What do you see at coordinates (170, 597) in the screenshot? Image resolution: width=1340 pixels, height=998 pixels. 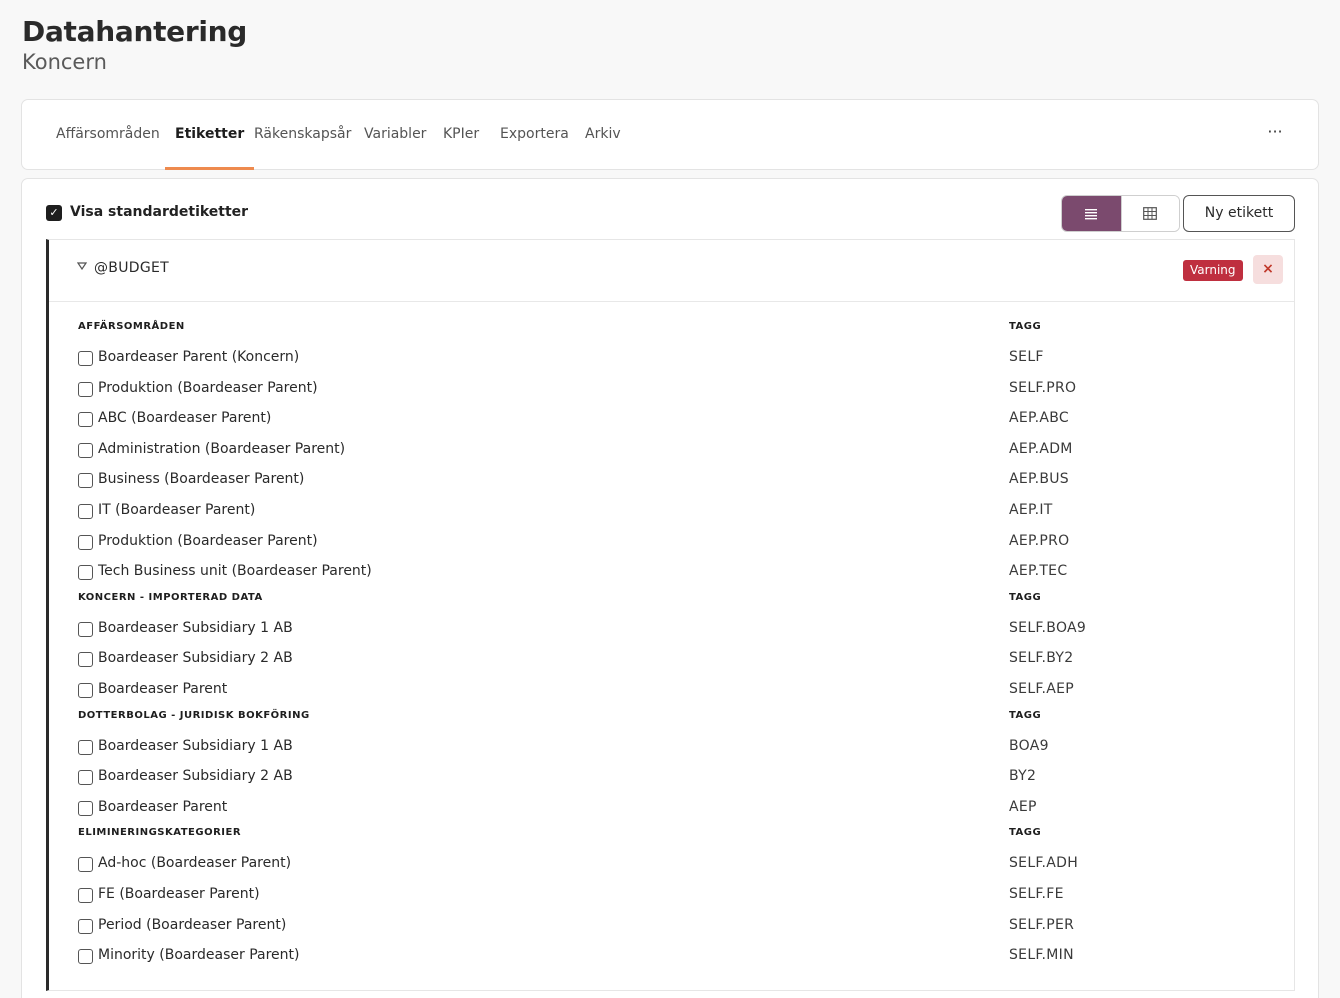 I see `group-header: KONCERN - IMPORTERAD DATA` at bounding box center [170, 597].